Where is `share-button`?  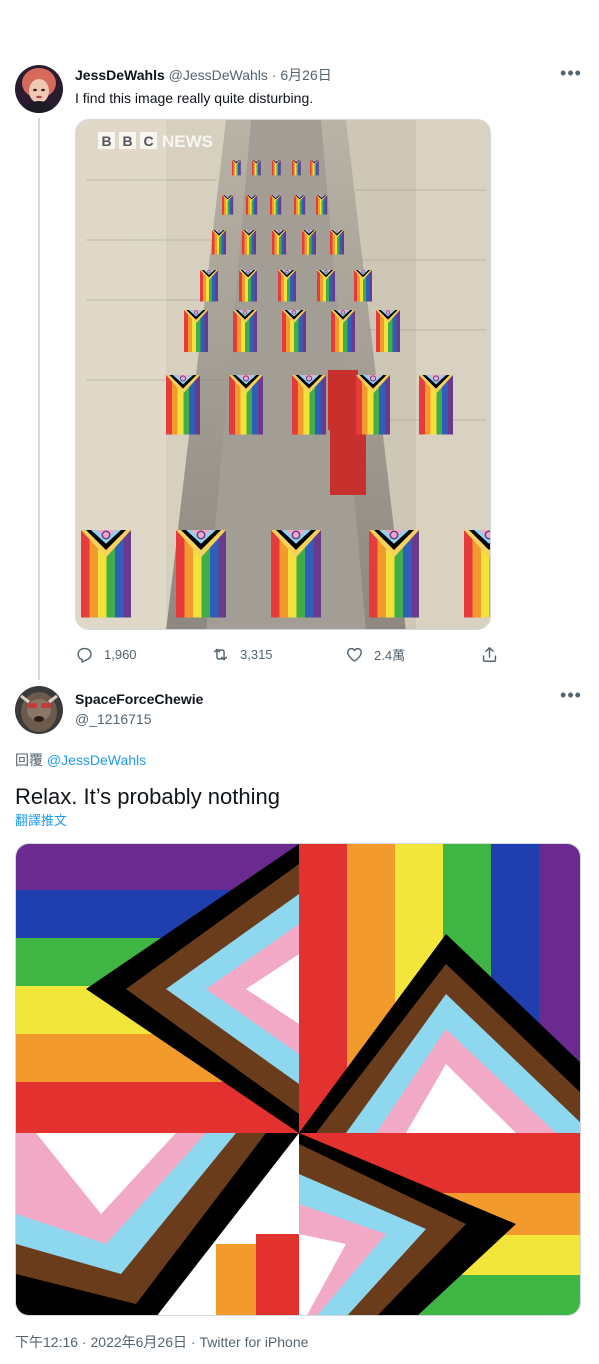 share-button is located at coordinates (489, 654).